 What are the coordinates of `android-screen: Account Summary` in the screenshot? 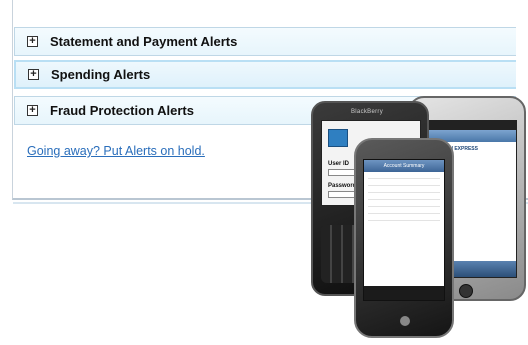 It's located at (404, 230).